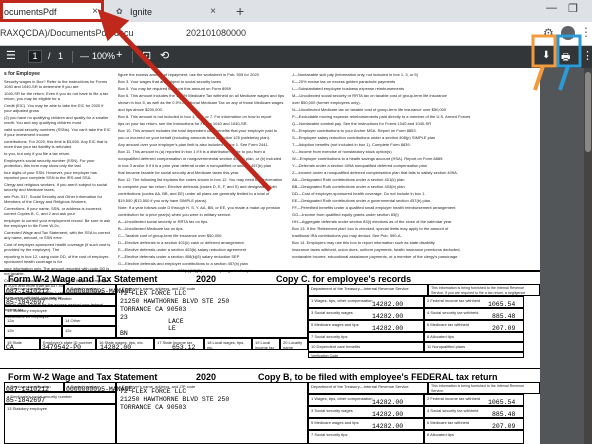  What do you see at coordinates (184, 100) in the screenshot?
I see `arrow-to-tab` at bounding box center [184, 100].